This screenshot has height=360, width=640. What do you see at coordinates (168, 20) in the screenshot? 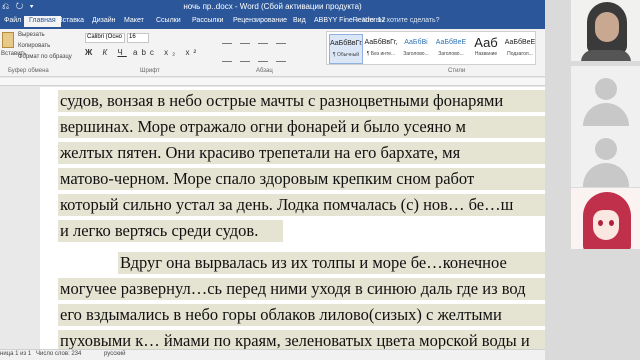
I see `tab-references: Ссылки` at bounding box center [168, 20].